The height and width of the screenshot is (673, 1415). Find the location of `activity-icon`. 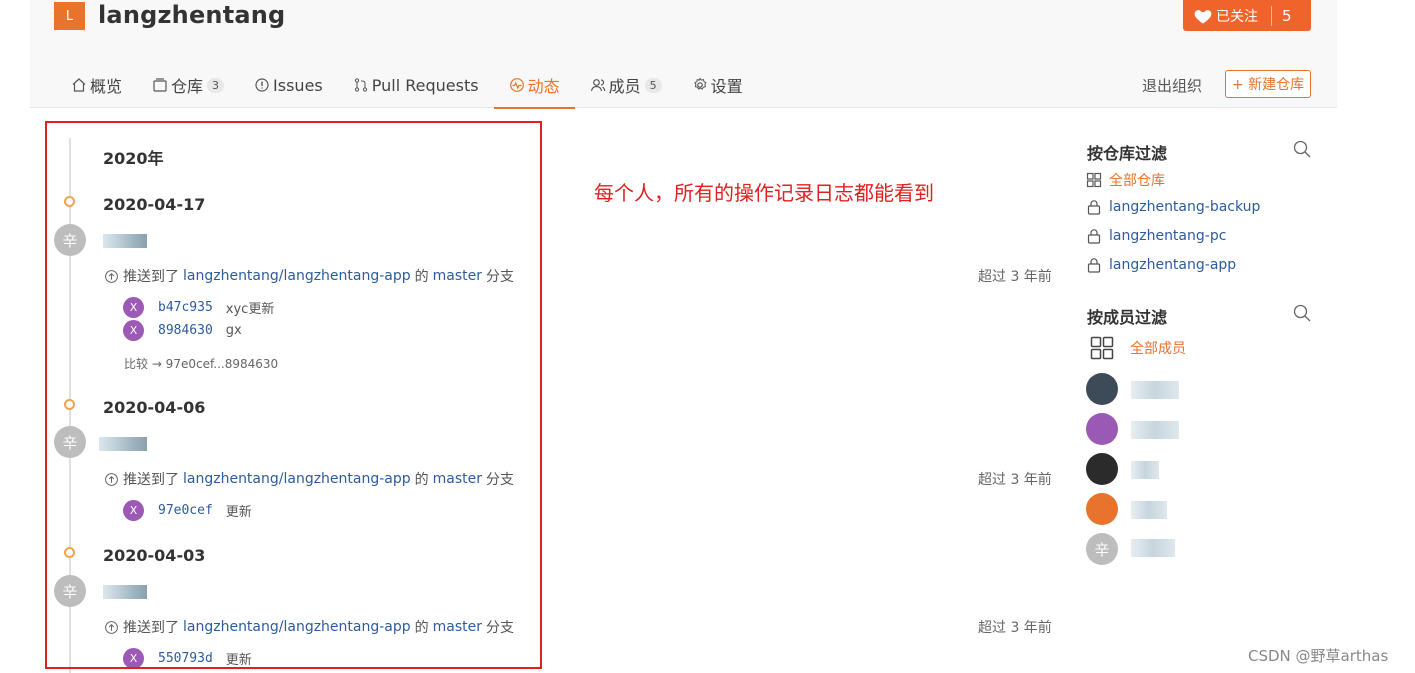

activity-icon is located at coordinates (516, 85).